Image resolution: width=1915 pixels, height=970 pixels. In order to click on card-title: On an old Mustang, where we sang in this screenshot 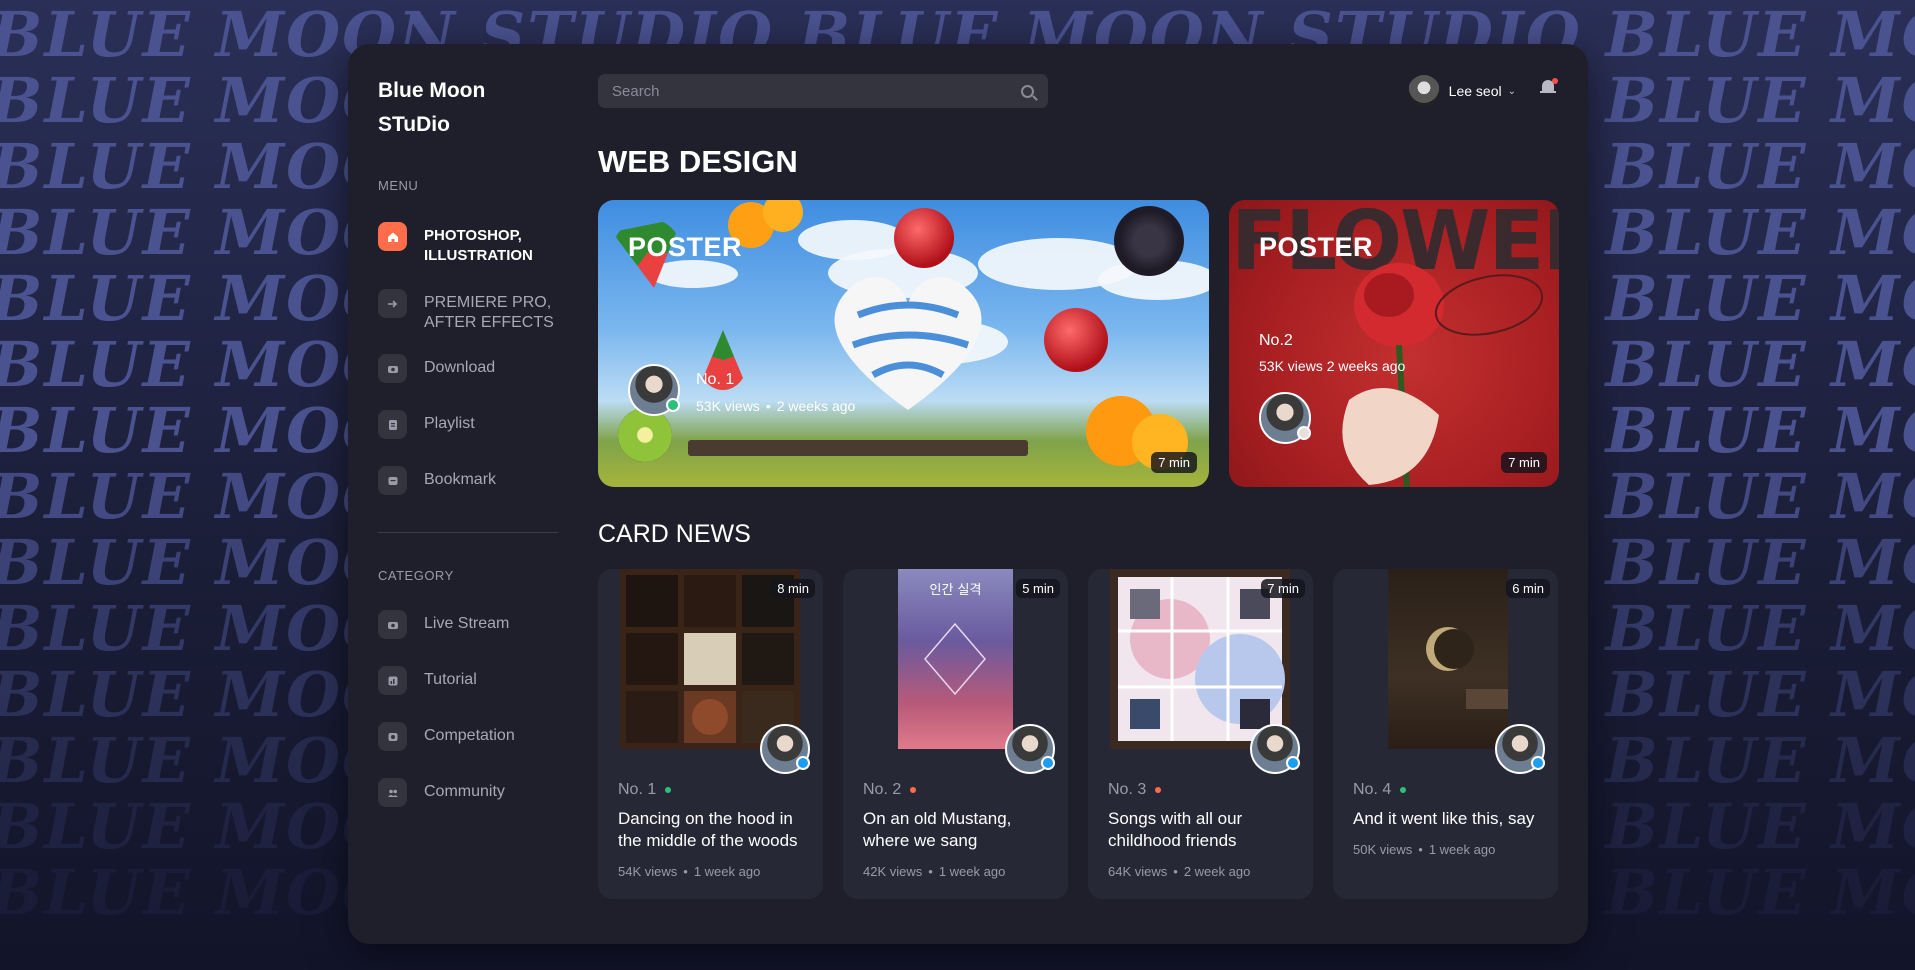, I will do `click(937, 829)`.